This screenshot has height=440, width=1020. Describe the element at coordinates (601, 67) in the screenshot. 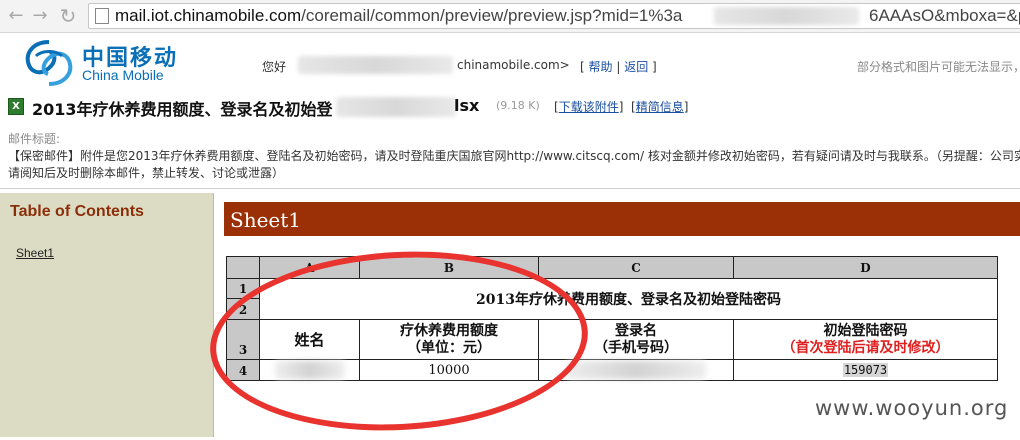

I see `help-link: 帮助` at that location.